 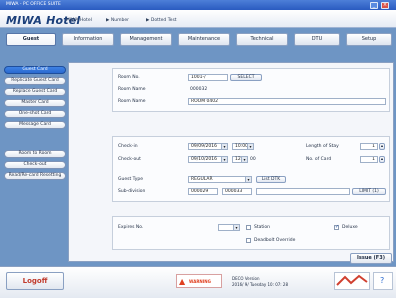 I want to click on warning-panel: ▲ WARNING, so click(x=199, y=281).